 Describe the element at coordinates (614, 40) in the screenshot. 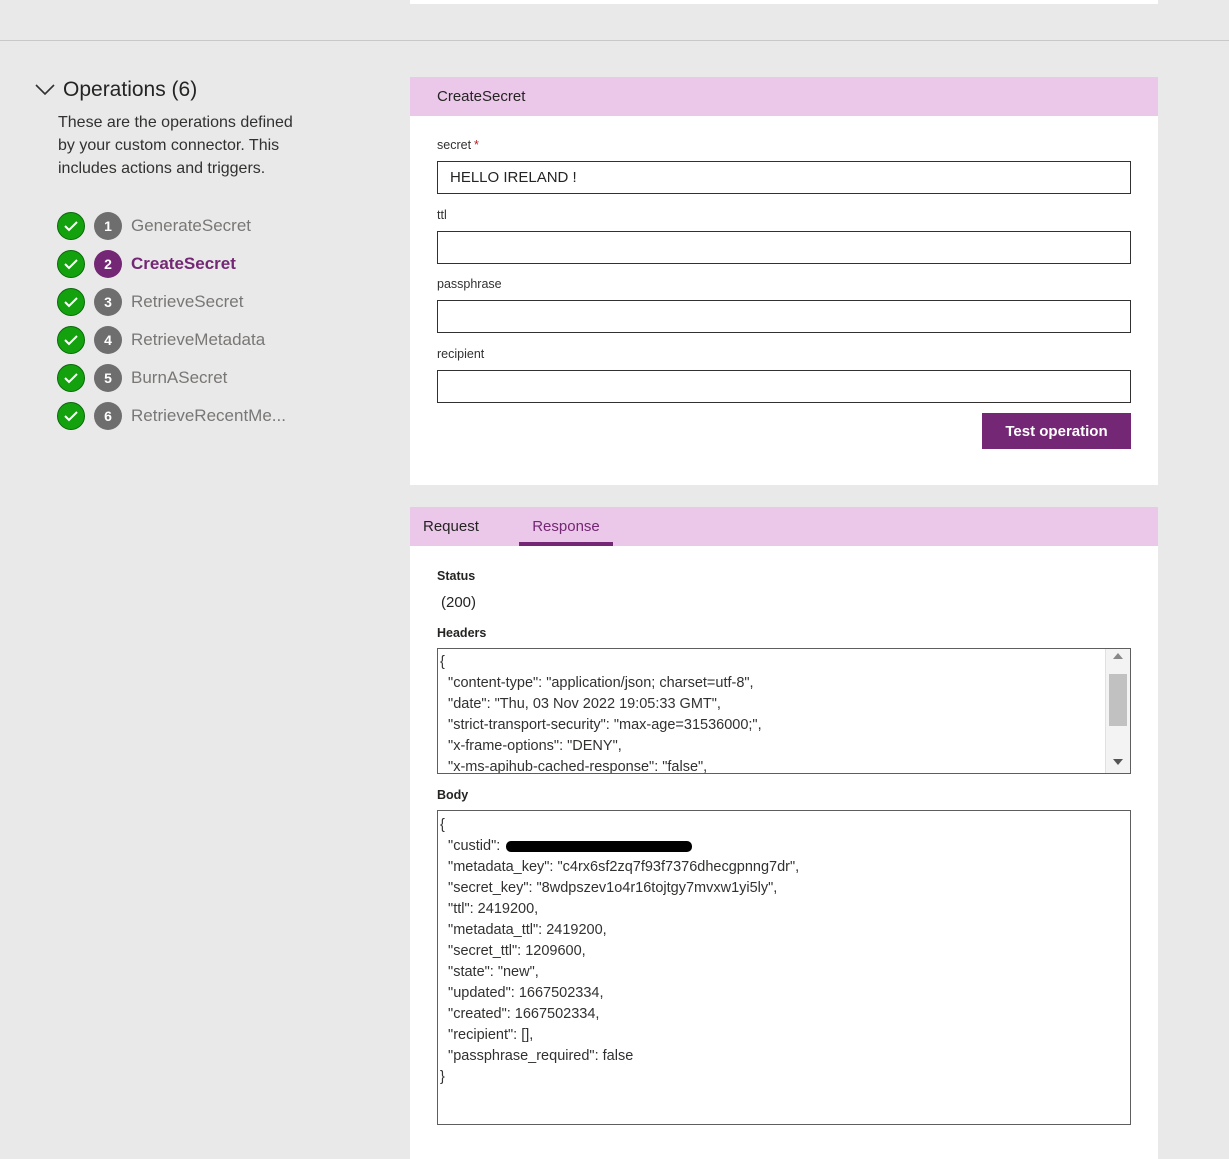

I see `section-divider` at that location.